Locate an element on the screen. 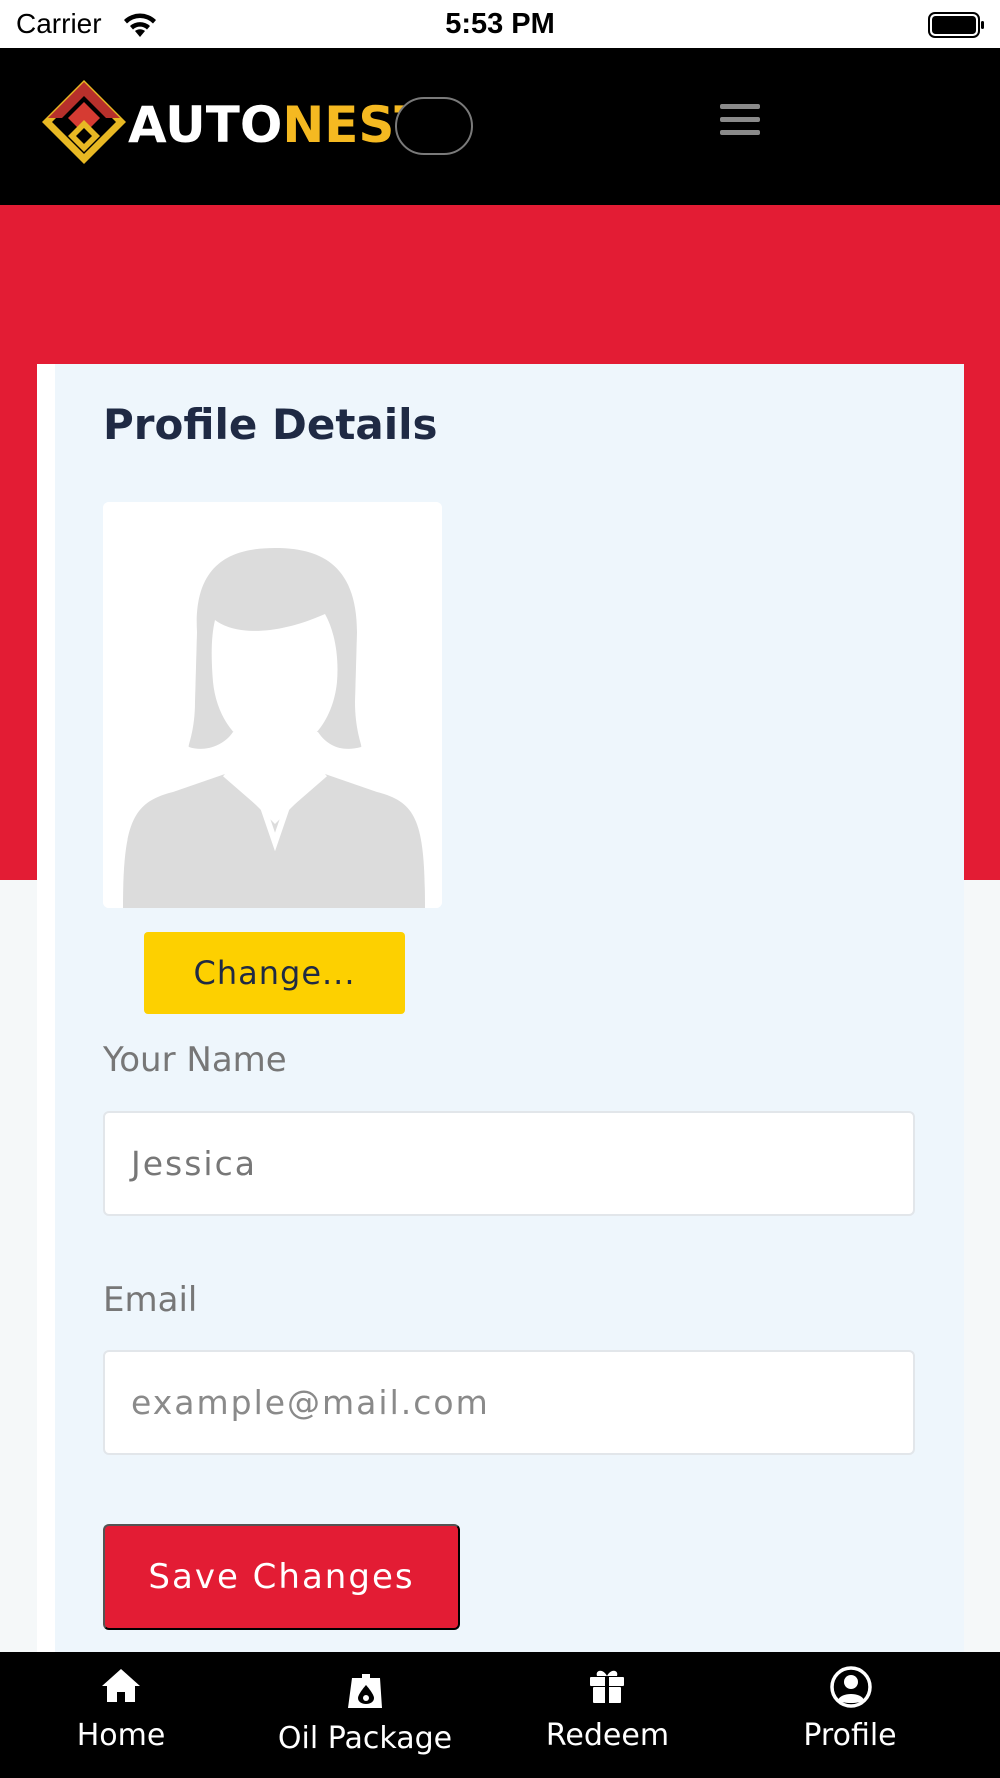 This screenshot has width=1000, height=1778. avatar is located at coordinates (272, 705).